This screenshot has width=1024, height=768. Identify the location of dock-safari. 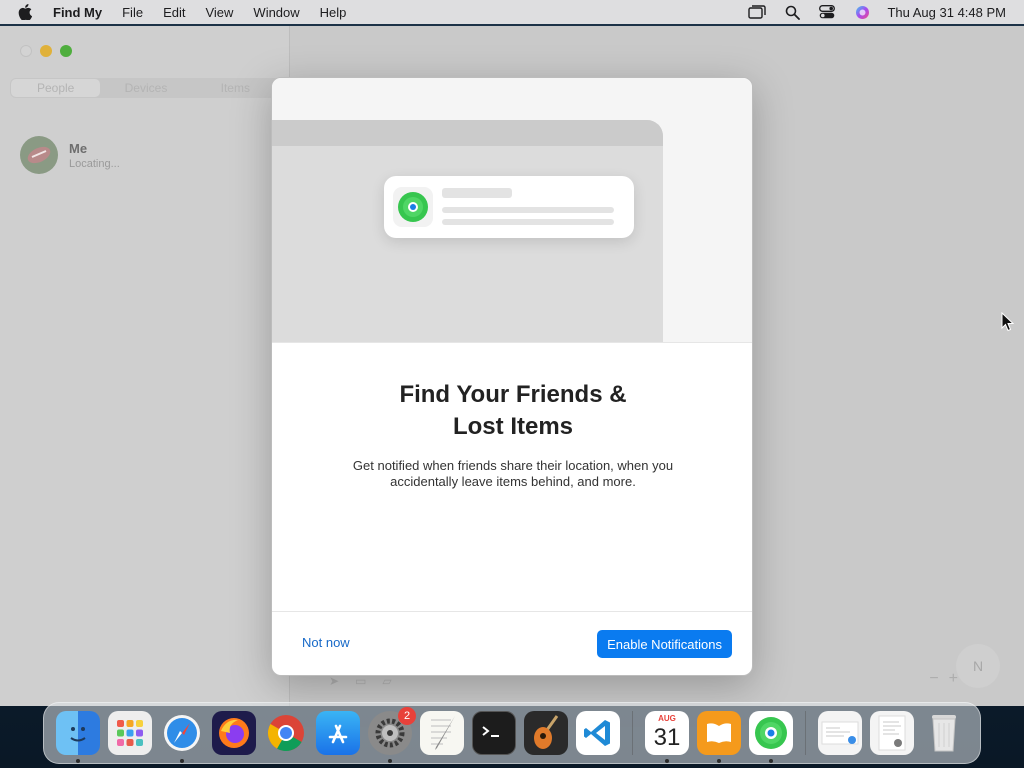
(182, 737).